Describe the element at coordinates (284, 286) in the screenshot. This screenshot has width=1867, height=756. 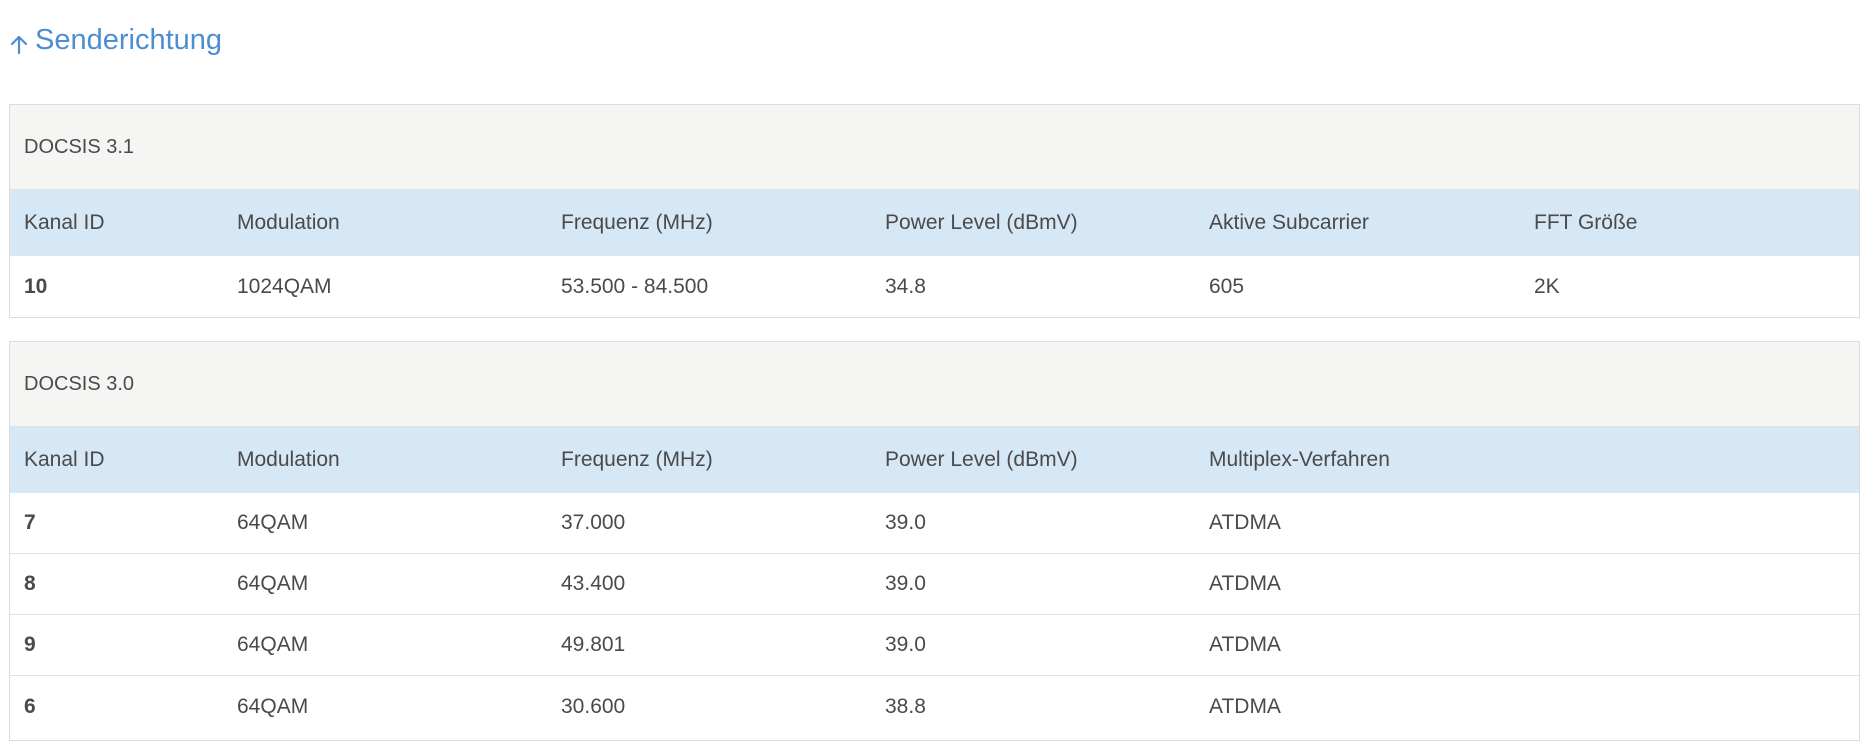
I see `modulation-cell: 1024QAM` at that location.